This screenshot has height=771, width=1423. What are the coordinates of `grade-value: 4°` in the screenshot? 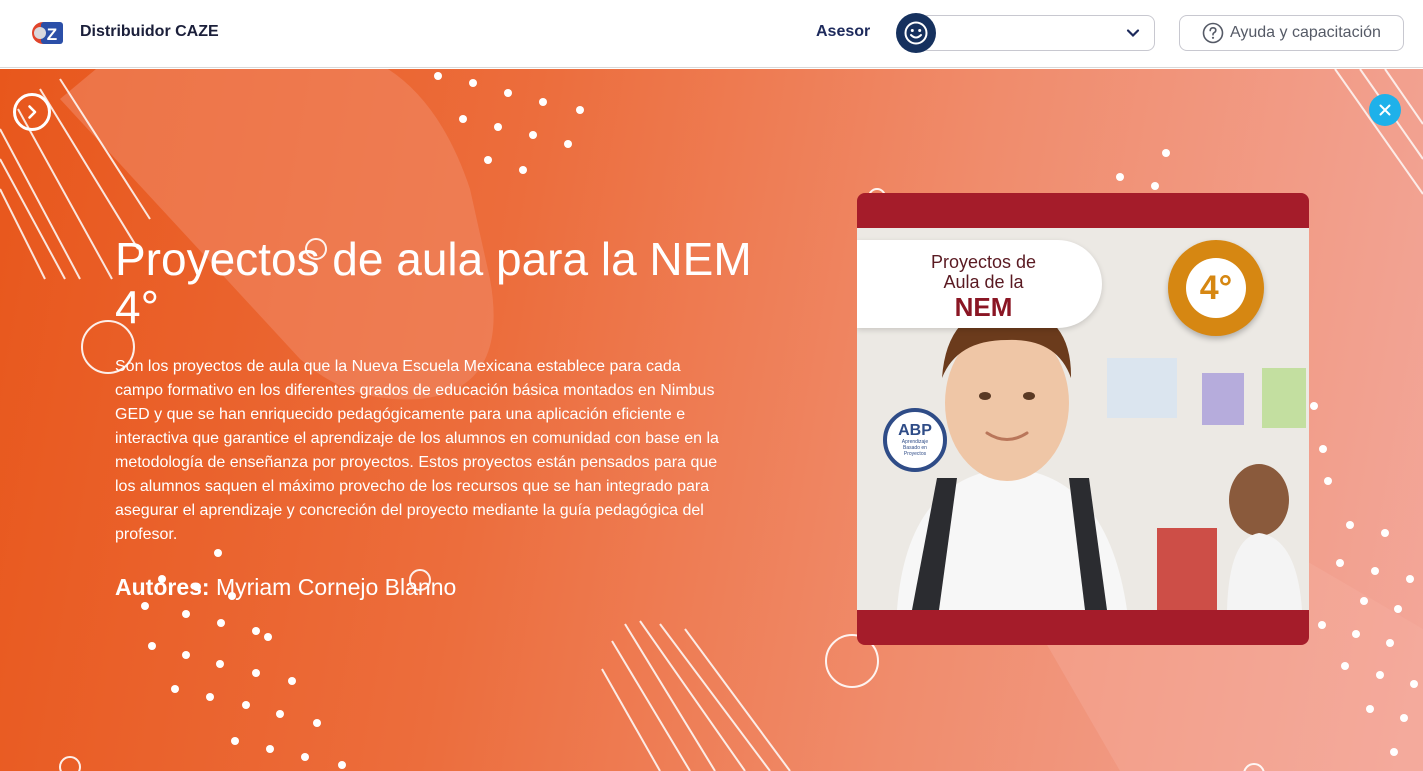 It's located at (1216, 288).